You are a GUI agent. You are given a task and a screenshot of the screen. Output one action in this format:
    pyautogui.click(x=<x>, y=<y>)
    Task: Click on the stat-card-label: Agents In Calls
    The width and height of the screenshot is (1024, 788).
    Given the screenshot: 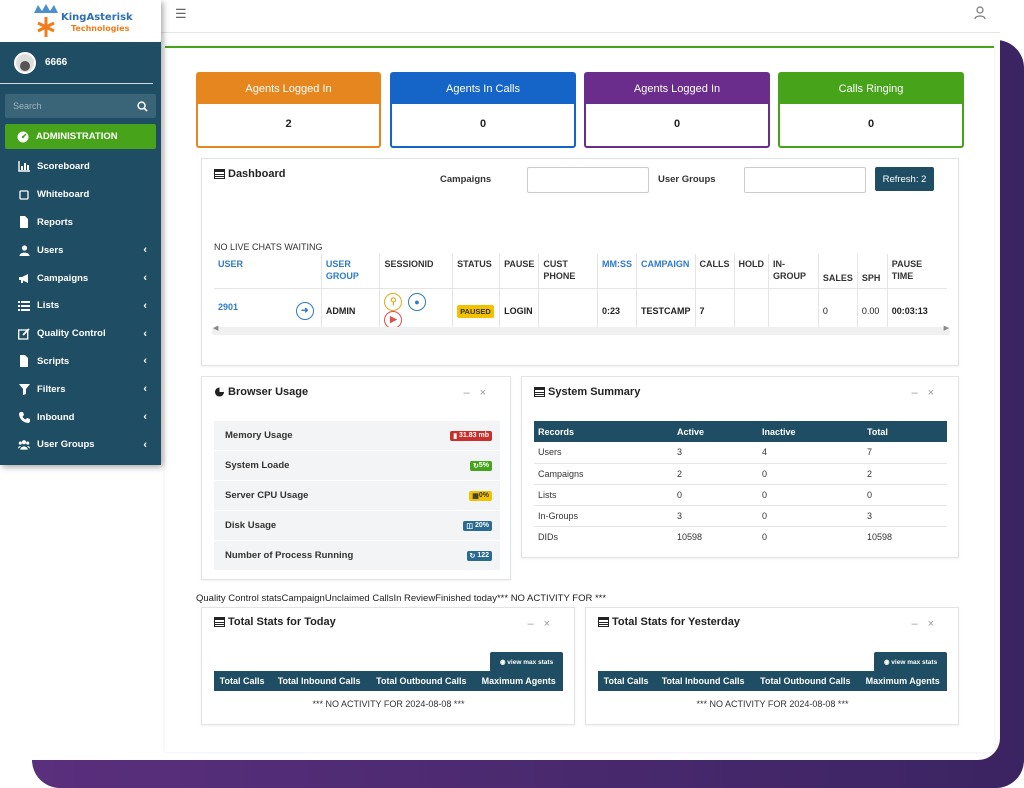 What is the action you would take?
    pyautogui.click(x=483, y=89)
    